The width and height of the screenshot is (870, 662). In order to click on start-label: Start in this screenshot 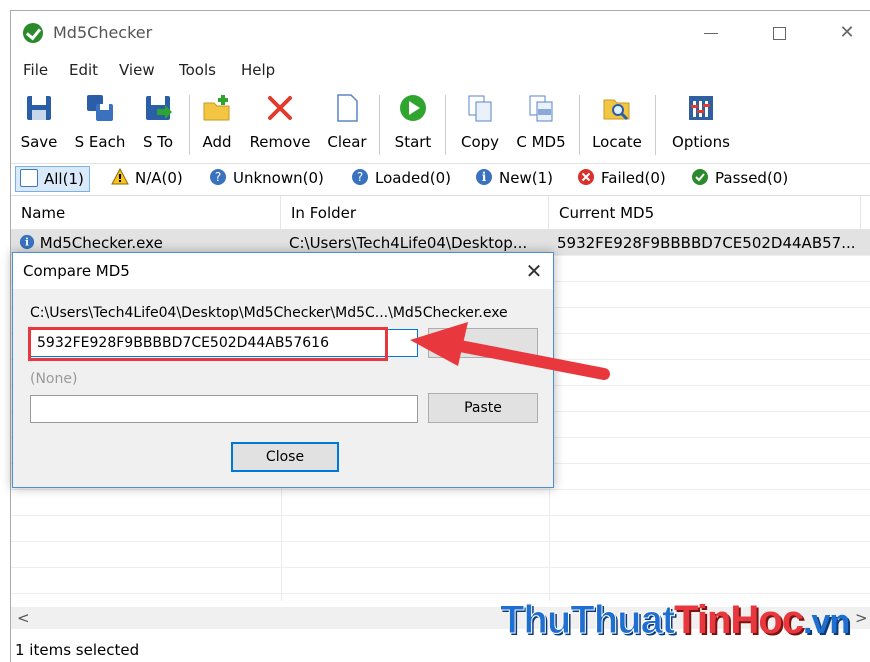, I will do `click(413, 142)`.